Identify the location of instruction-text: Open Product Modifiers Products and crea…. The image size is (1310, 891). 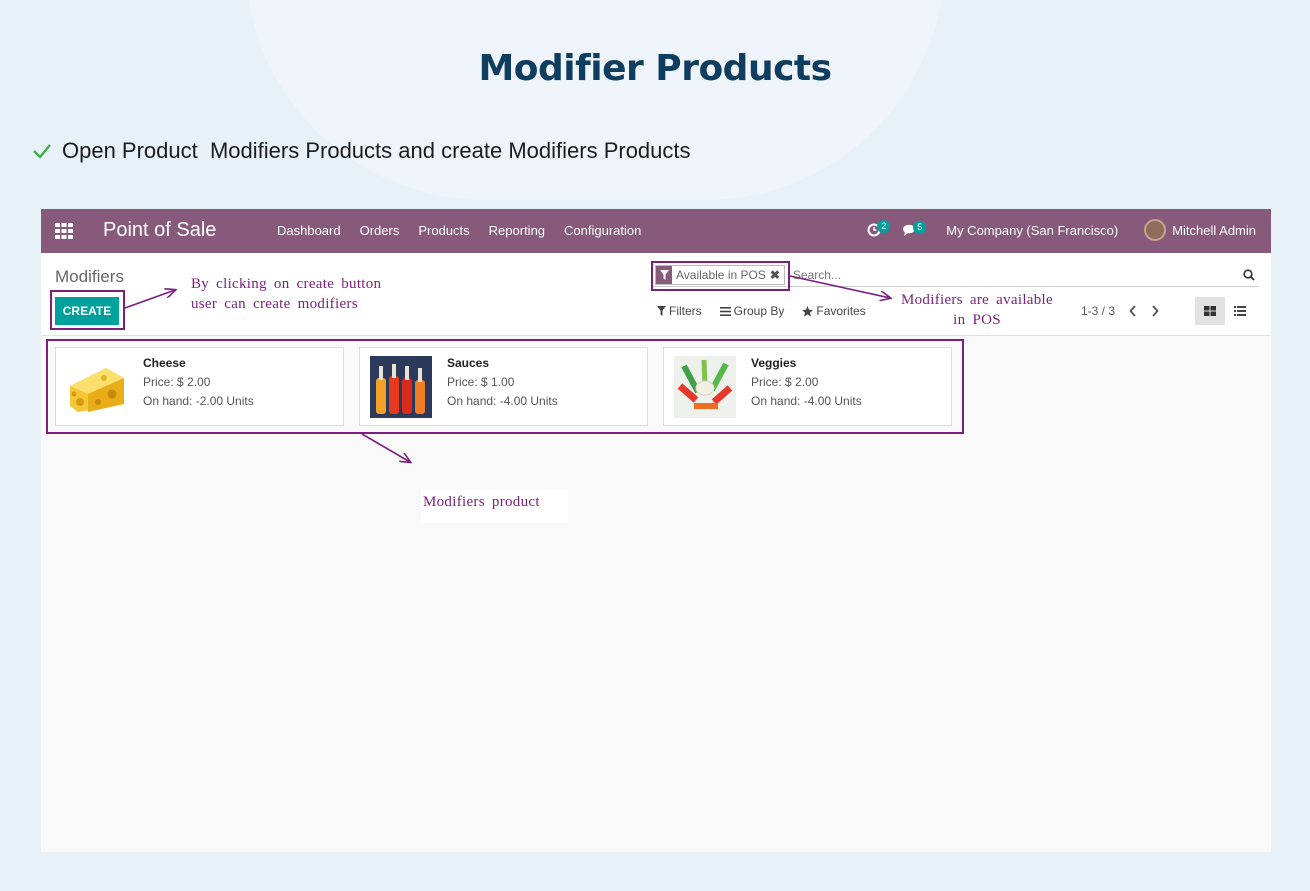
(376, 150).